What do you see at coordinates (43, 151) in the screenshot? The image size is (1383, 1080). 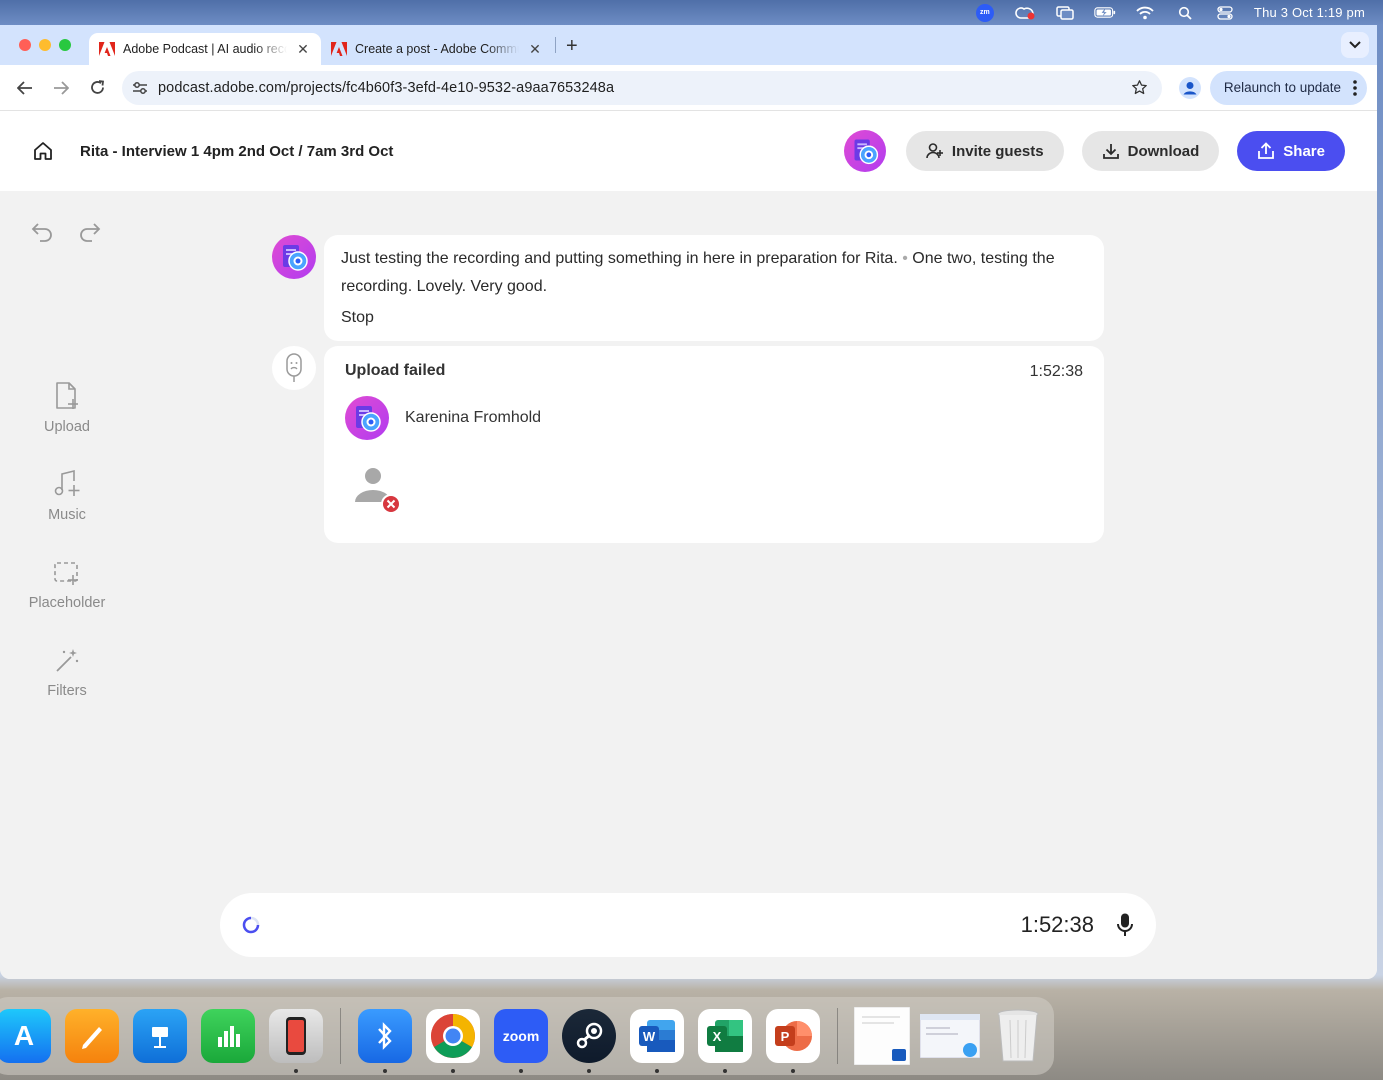 I see `home-icon` at bounding box center [43, 151].